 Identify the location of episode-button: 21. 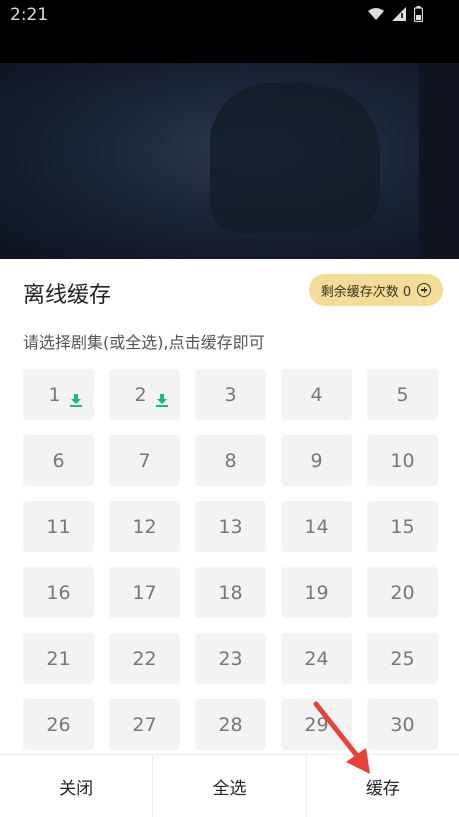
(58, 658).